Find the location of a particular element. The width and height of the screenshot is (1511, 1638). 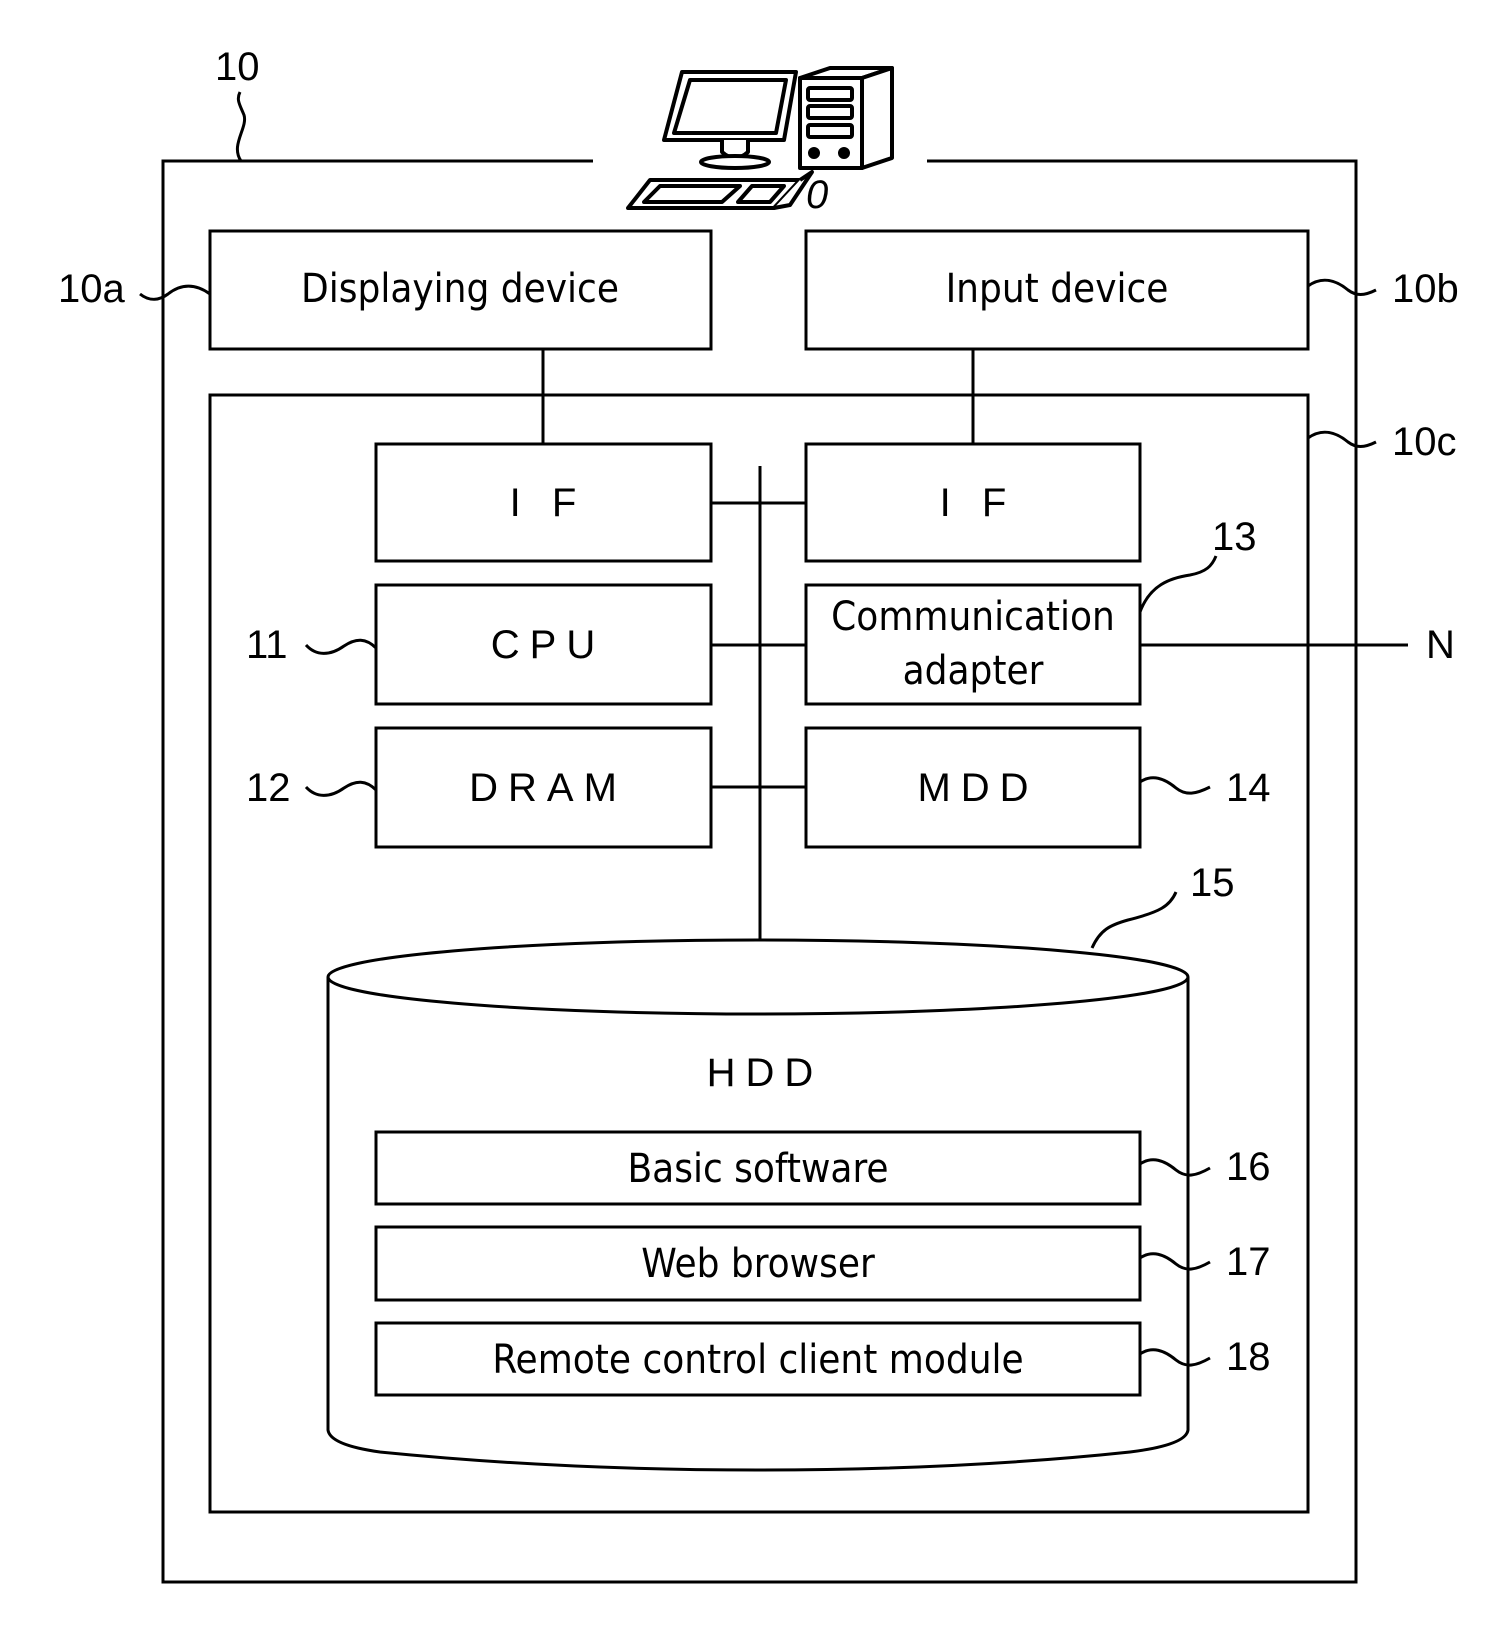

ref-label-network-N: N is located at coordinates (1440, 645).